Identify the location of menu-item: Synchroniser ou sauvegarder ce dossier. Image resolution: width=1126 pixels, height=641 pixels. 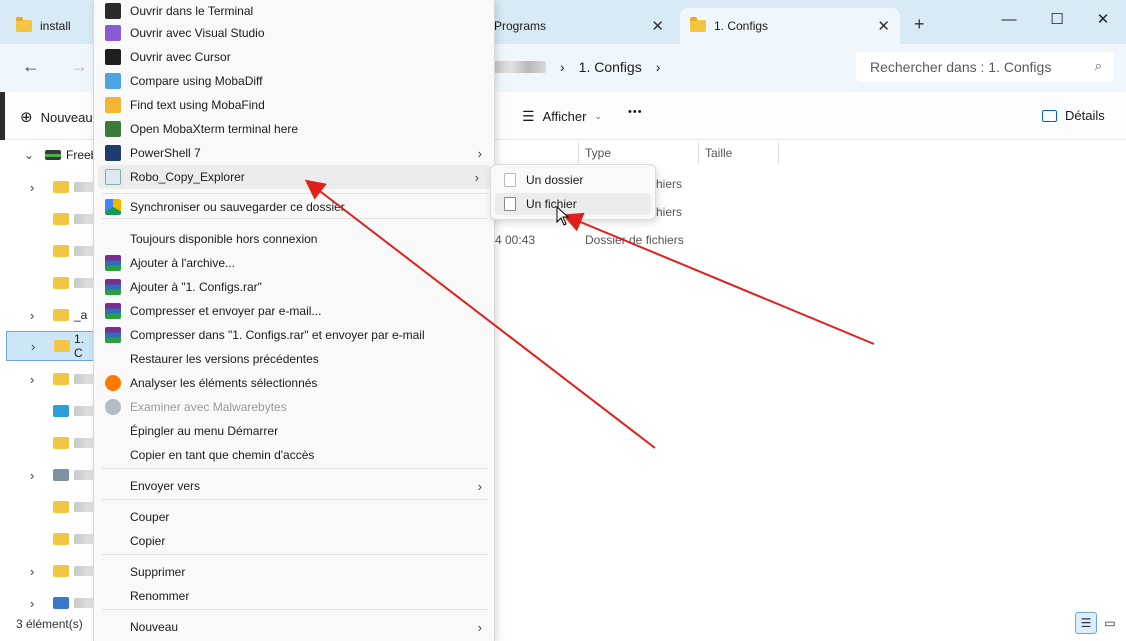
(294, 207).